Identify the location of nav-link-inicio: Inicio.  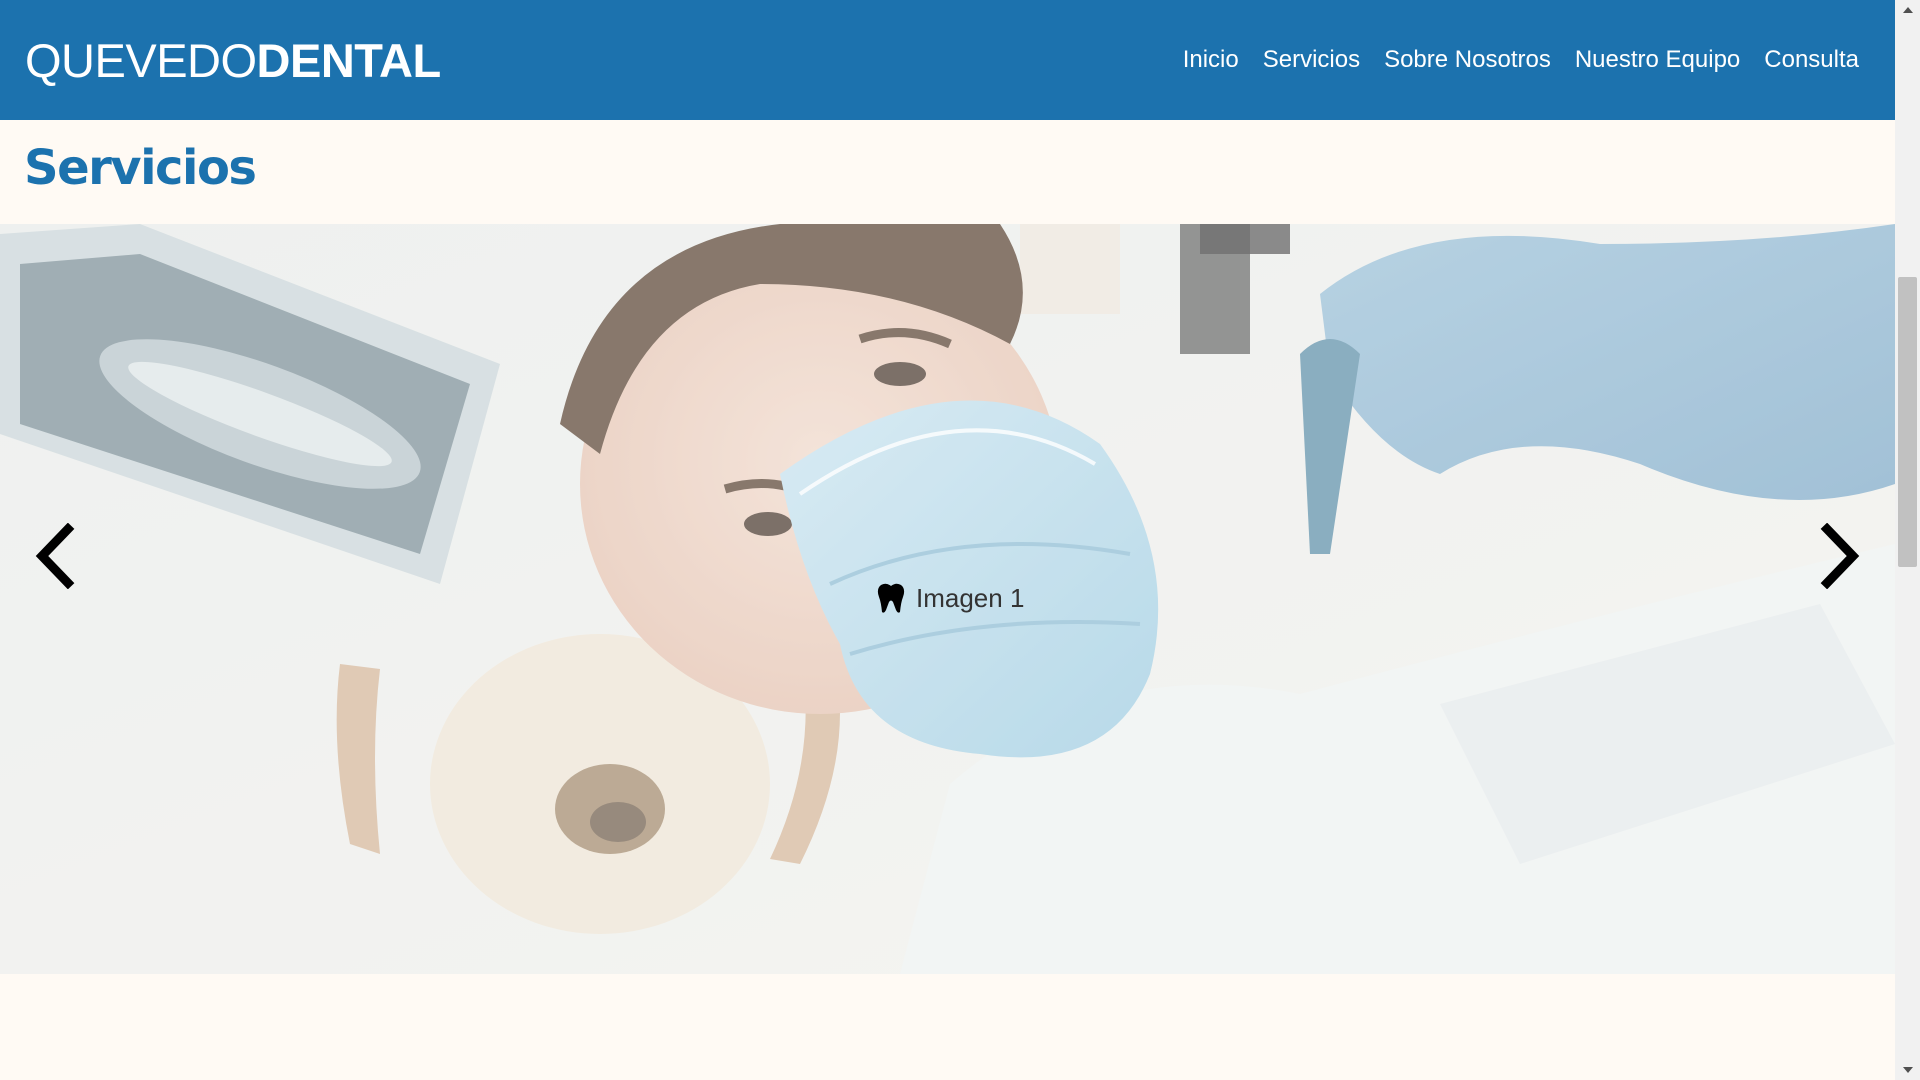
(1211, 60).